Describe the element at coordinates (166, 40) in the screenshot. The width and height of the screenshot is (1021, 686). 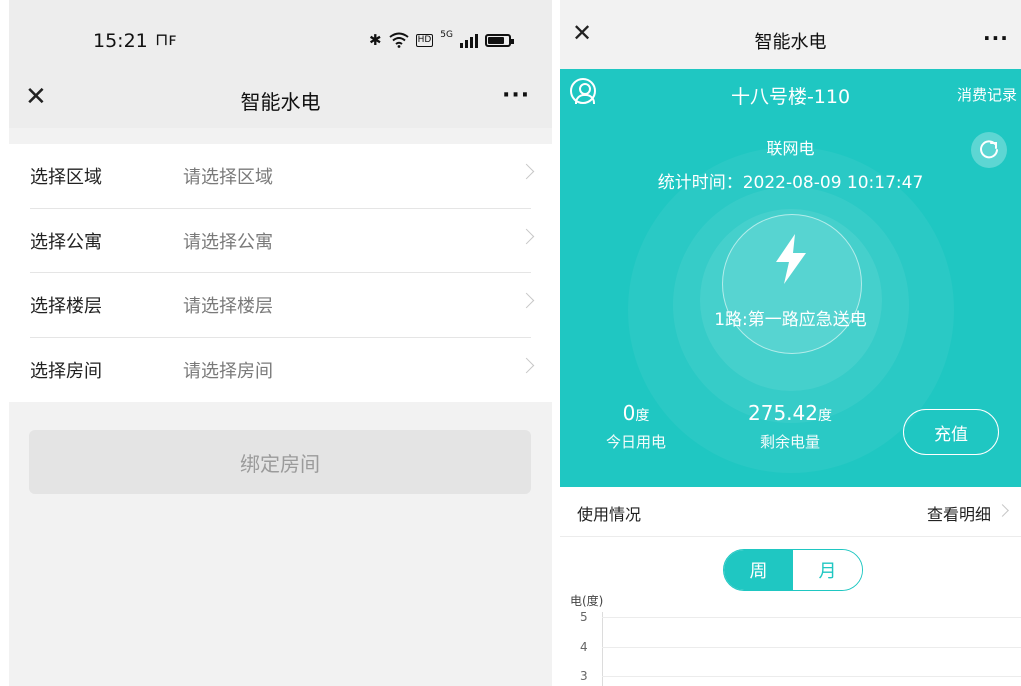
I see `carrier-icon: ⊓ꜰ` at that location.